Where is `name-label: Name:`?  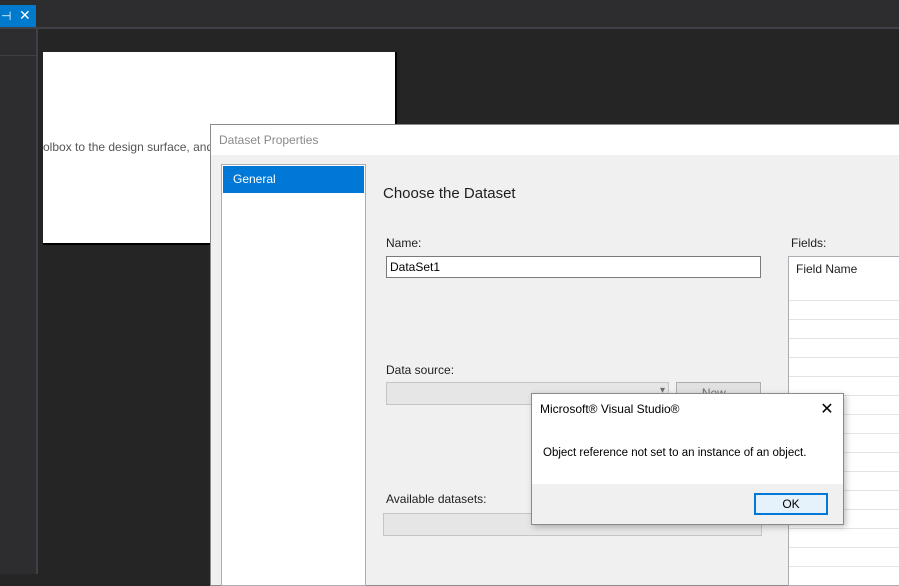
name-label: Name: is located at coordinates (404, 243).